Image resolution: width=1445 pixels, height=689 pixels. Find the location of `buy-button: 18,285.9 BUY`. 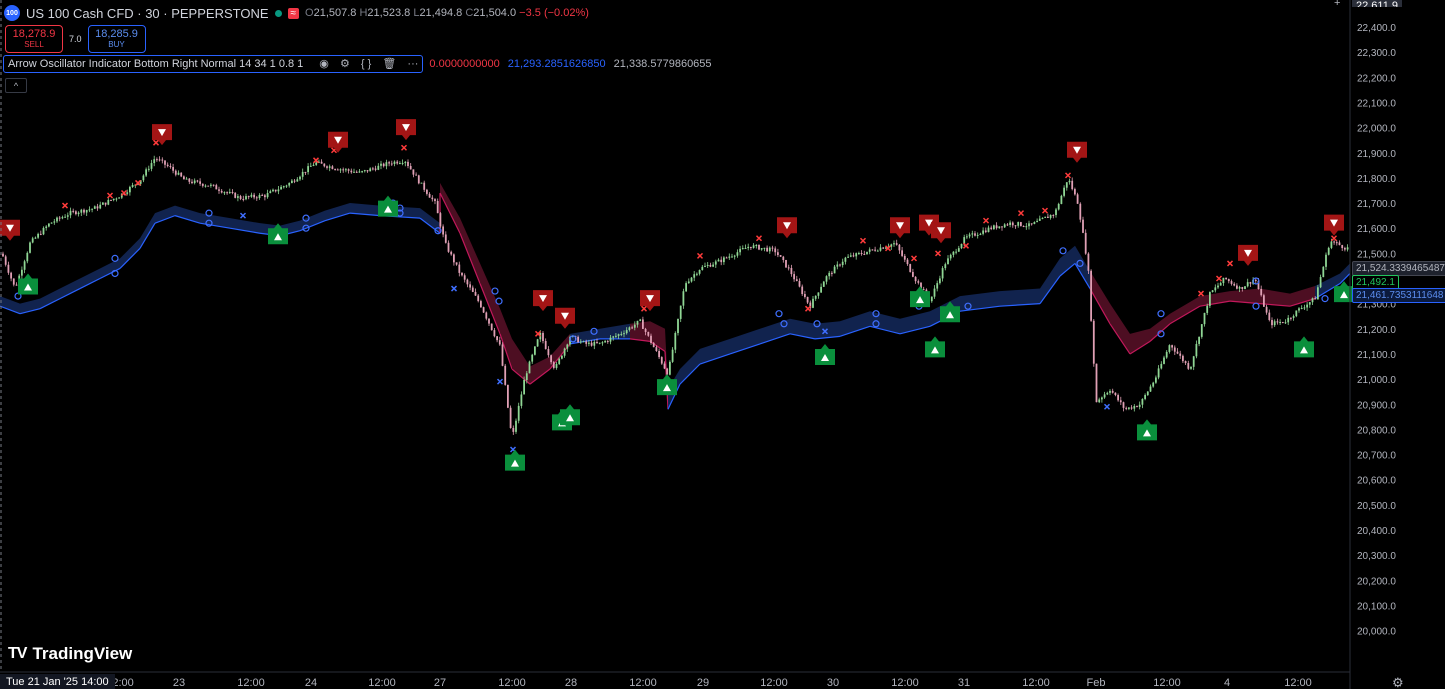

buy-button: 18,285.9 BUY is located at coordinates (116, 39).